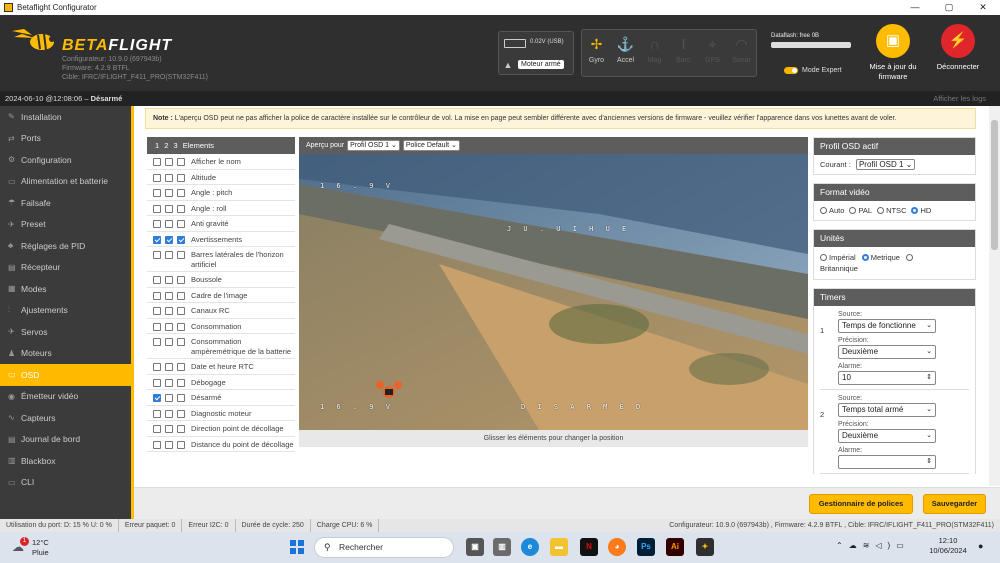 The width and height of the screenshot is (1000, 563). What do you see at coordinates (530, 547) in the screenshot?
I see `edge-icon: e` at bounding box center [530, 547].